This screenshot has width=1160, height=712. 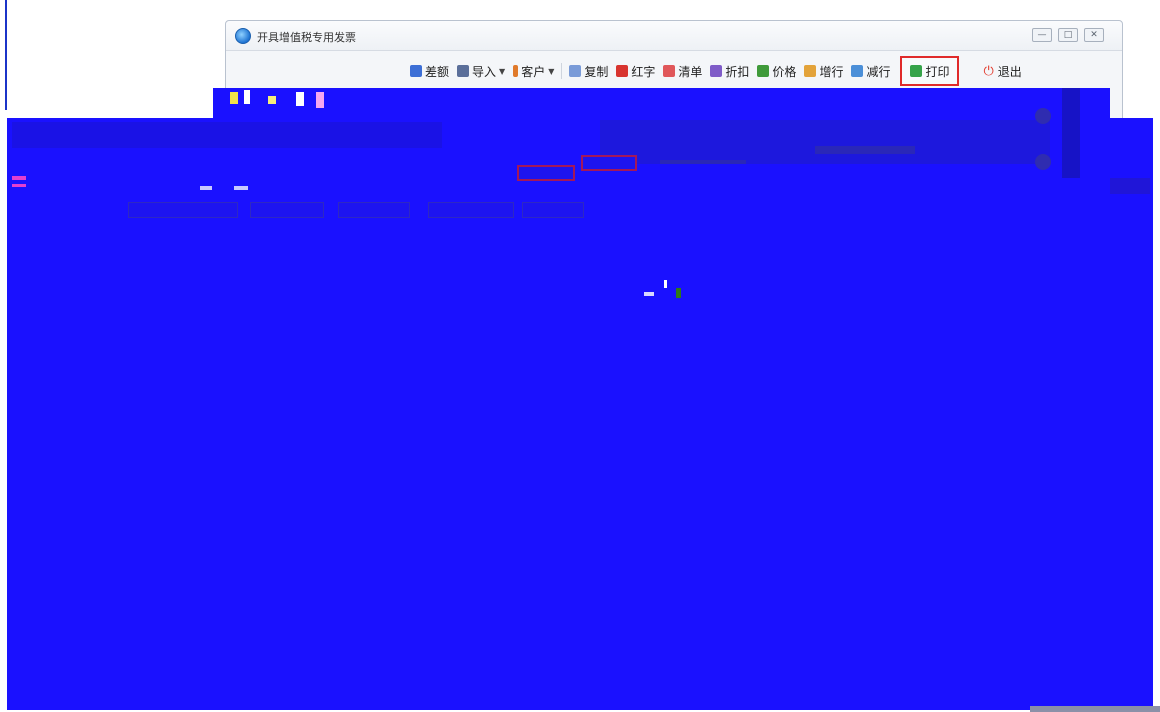 What do you see at coordinates (737, 71) in the screenshot?
I see `discount-label: 折扣` at bounding box center [737, 71].